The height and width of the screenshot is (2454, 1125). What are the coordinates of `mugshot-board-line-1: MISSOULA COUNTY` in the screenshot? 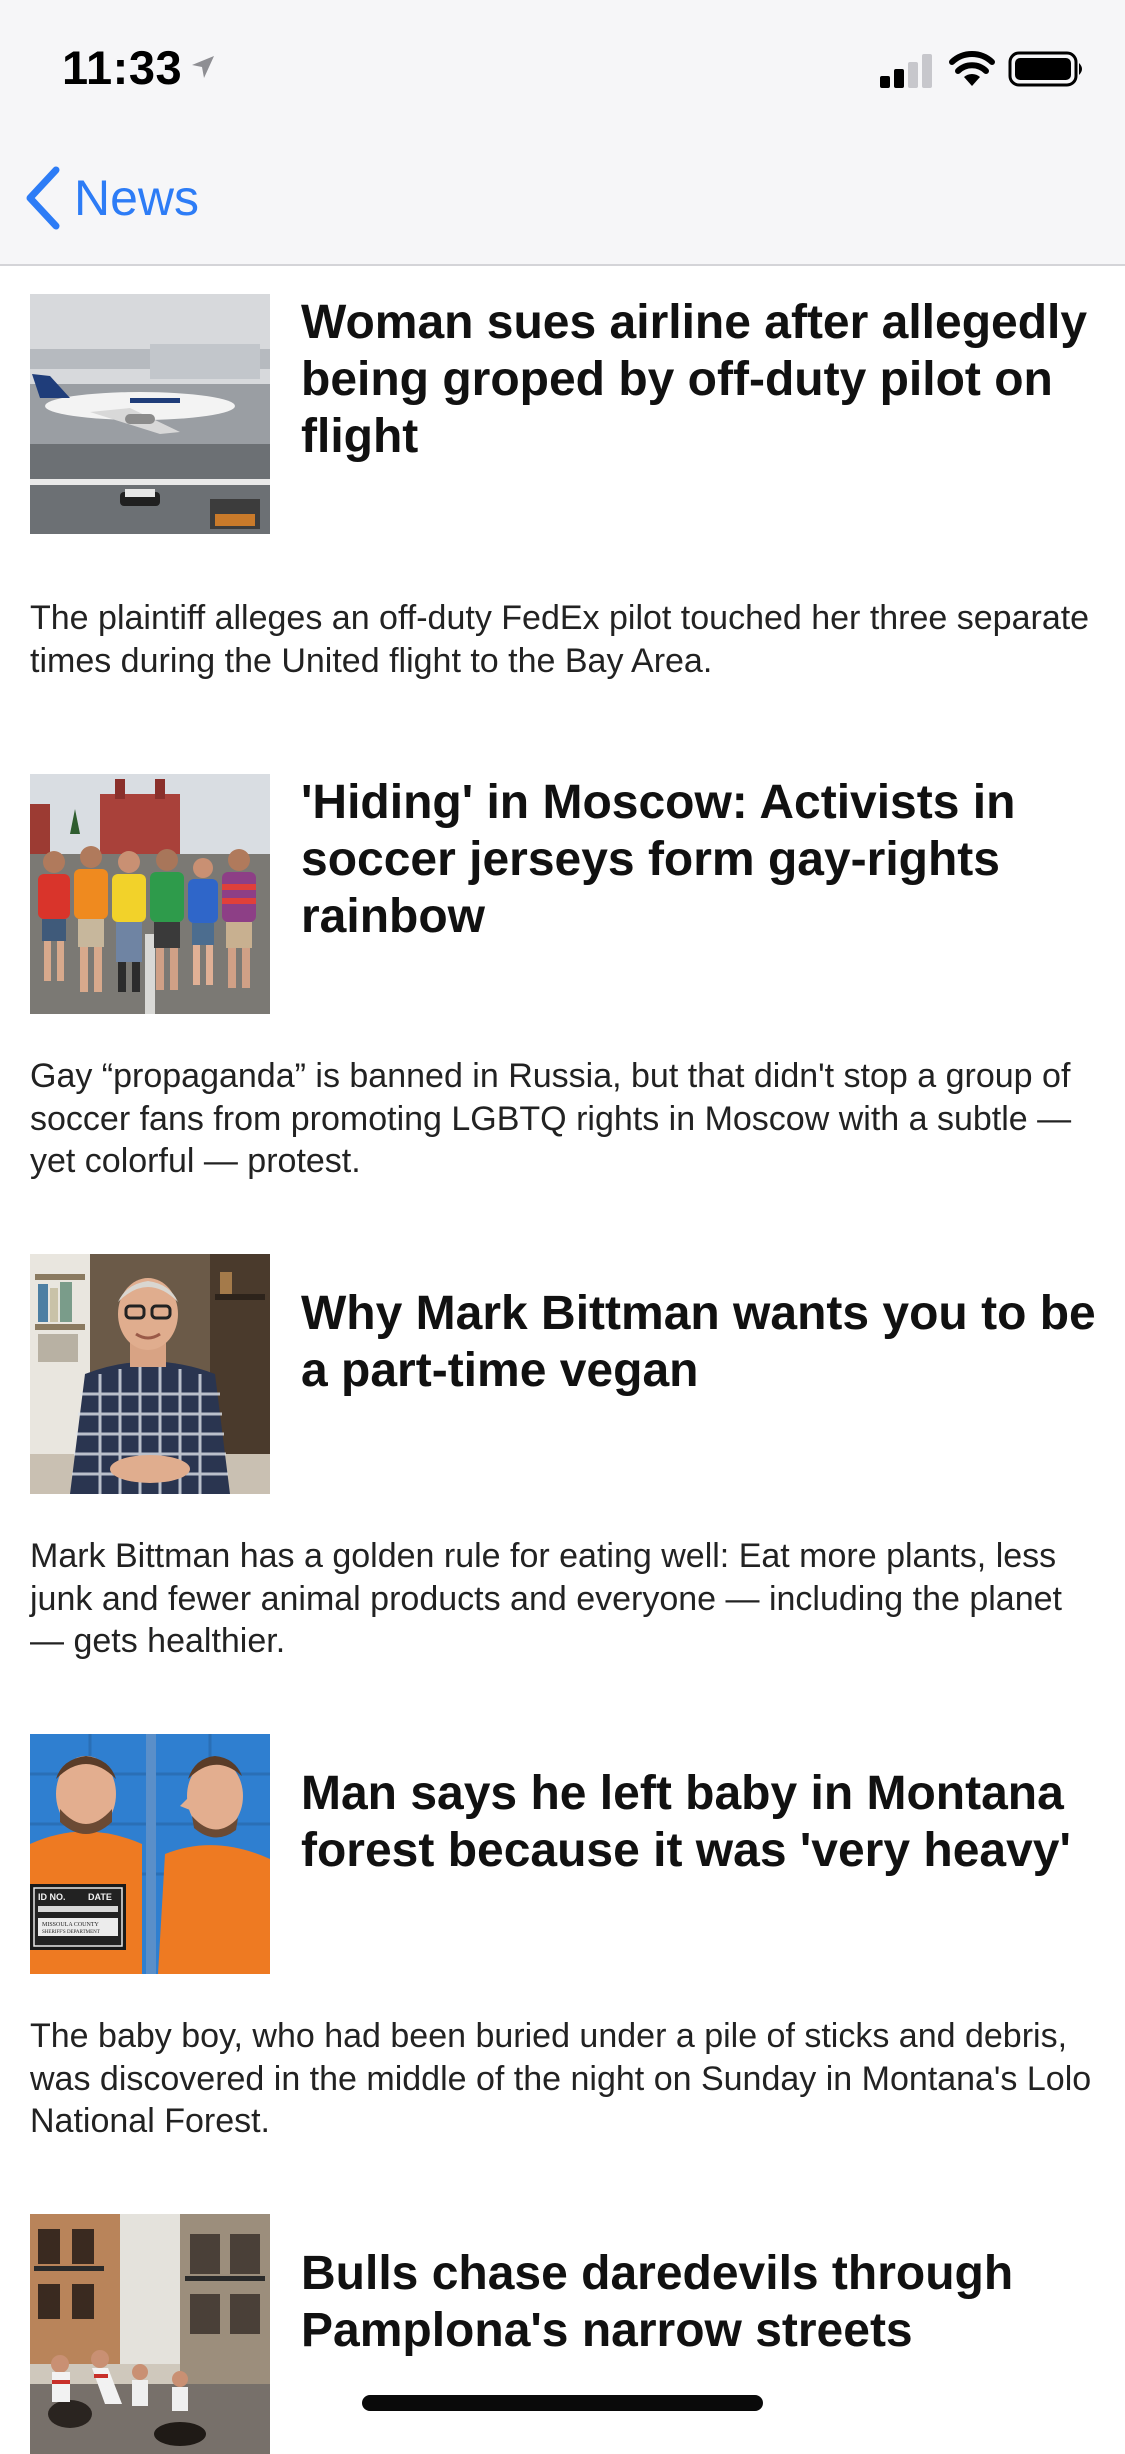 It's located at (71, 1925).